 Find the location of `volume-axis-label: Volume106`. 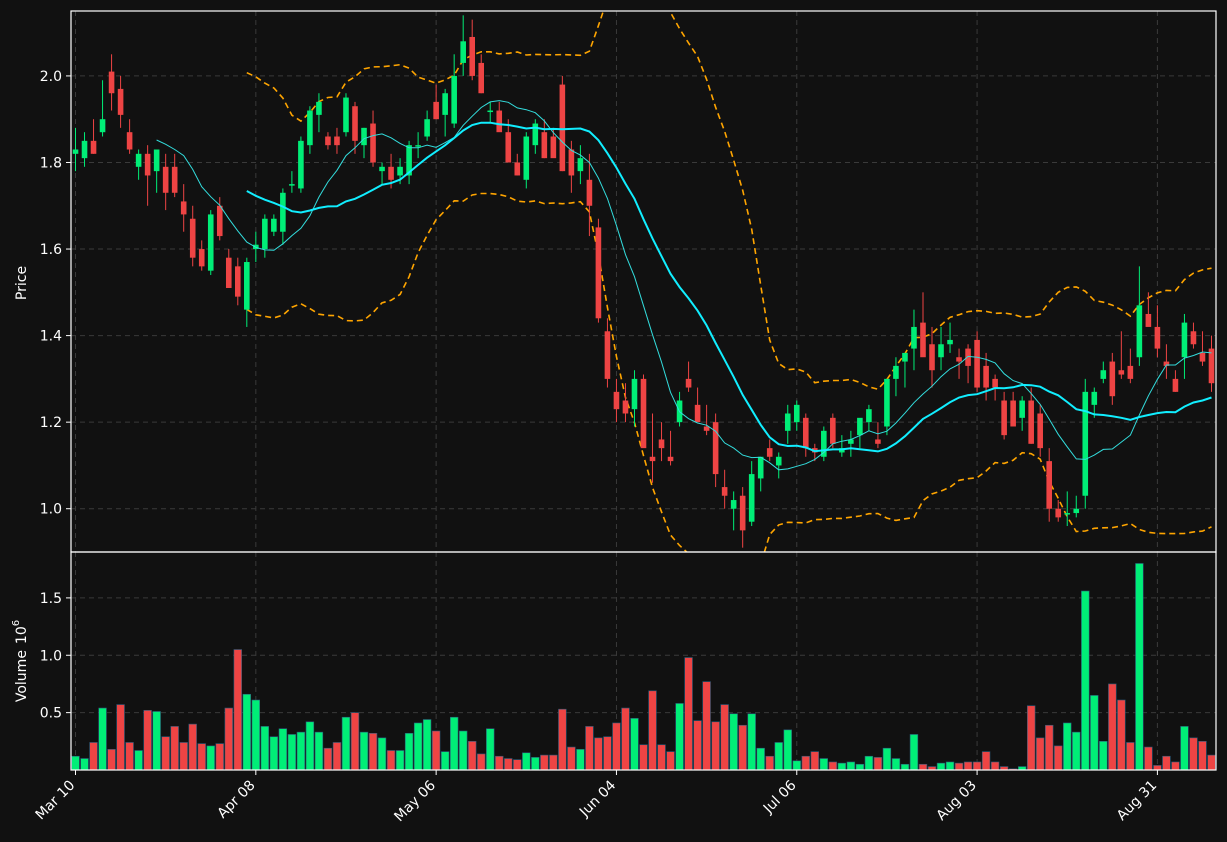

volume-axis-label: Volume106 is located at coordinates (20, 661).